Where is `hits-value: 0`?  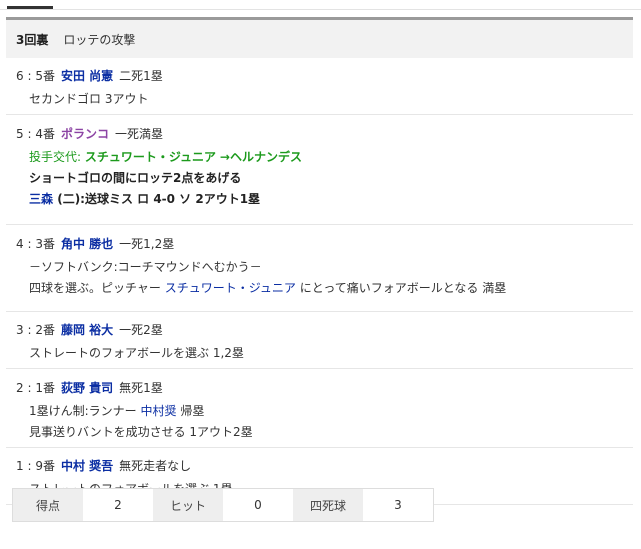
hits-value: 0 is located at coordinates (258, 505).